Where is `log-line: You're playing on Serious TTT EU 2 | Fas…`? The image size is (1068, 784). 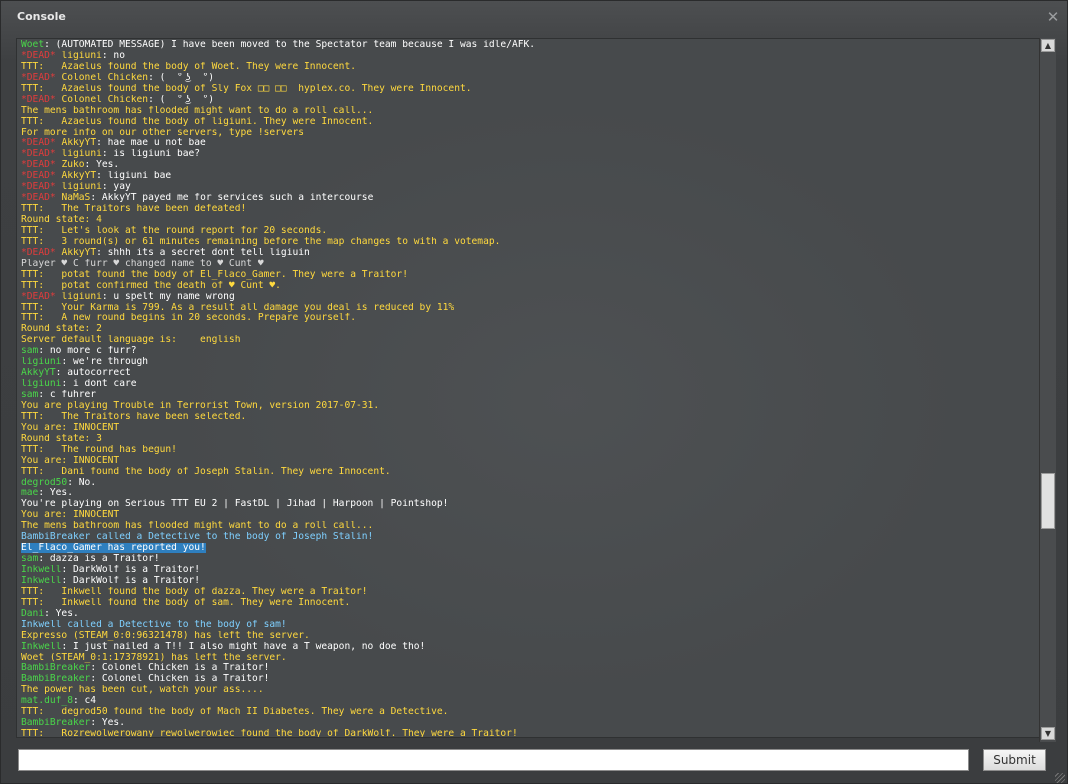
log-line: You're playing on Serious TTT EU 2 | Fas… is located at coordinates (529, 504).